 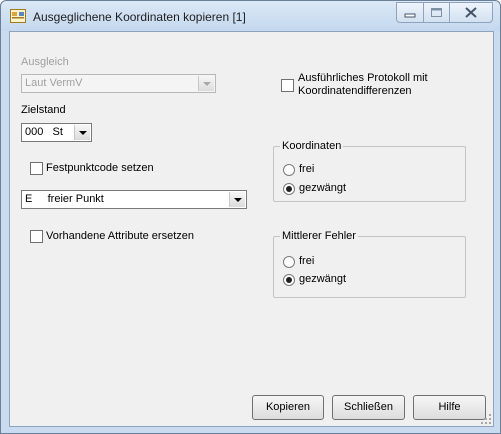 What do you see at coordinates (410, 12) in the screenshot?
I see `minimize-button` at bounding box center [410, 12].